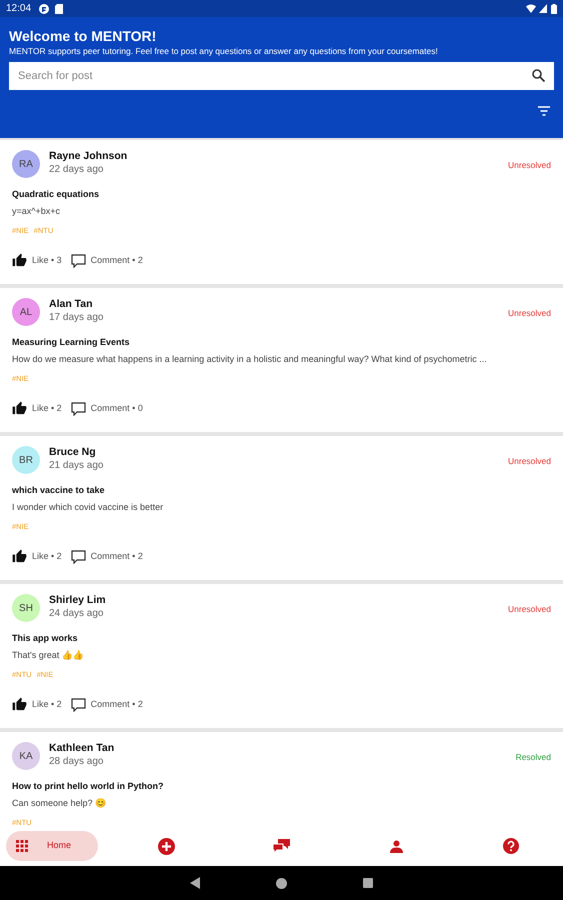 The width and height of the screenshot is (563, 900). Describe the element at coordinates (19, 9) in the screenshot. I see `status-time: 12:04` at that location.